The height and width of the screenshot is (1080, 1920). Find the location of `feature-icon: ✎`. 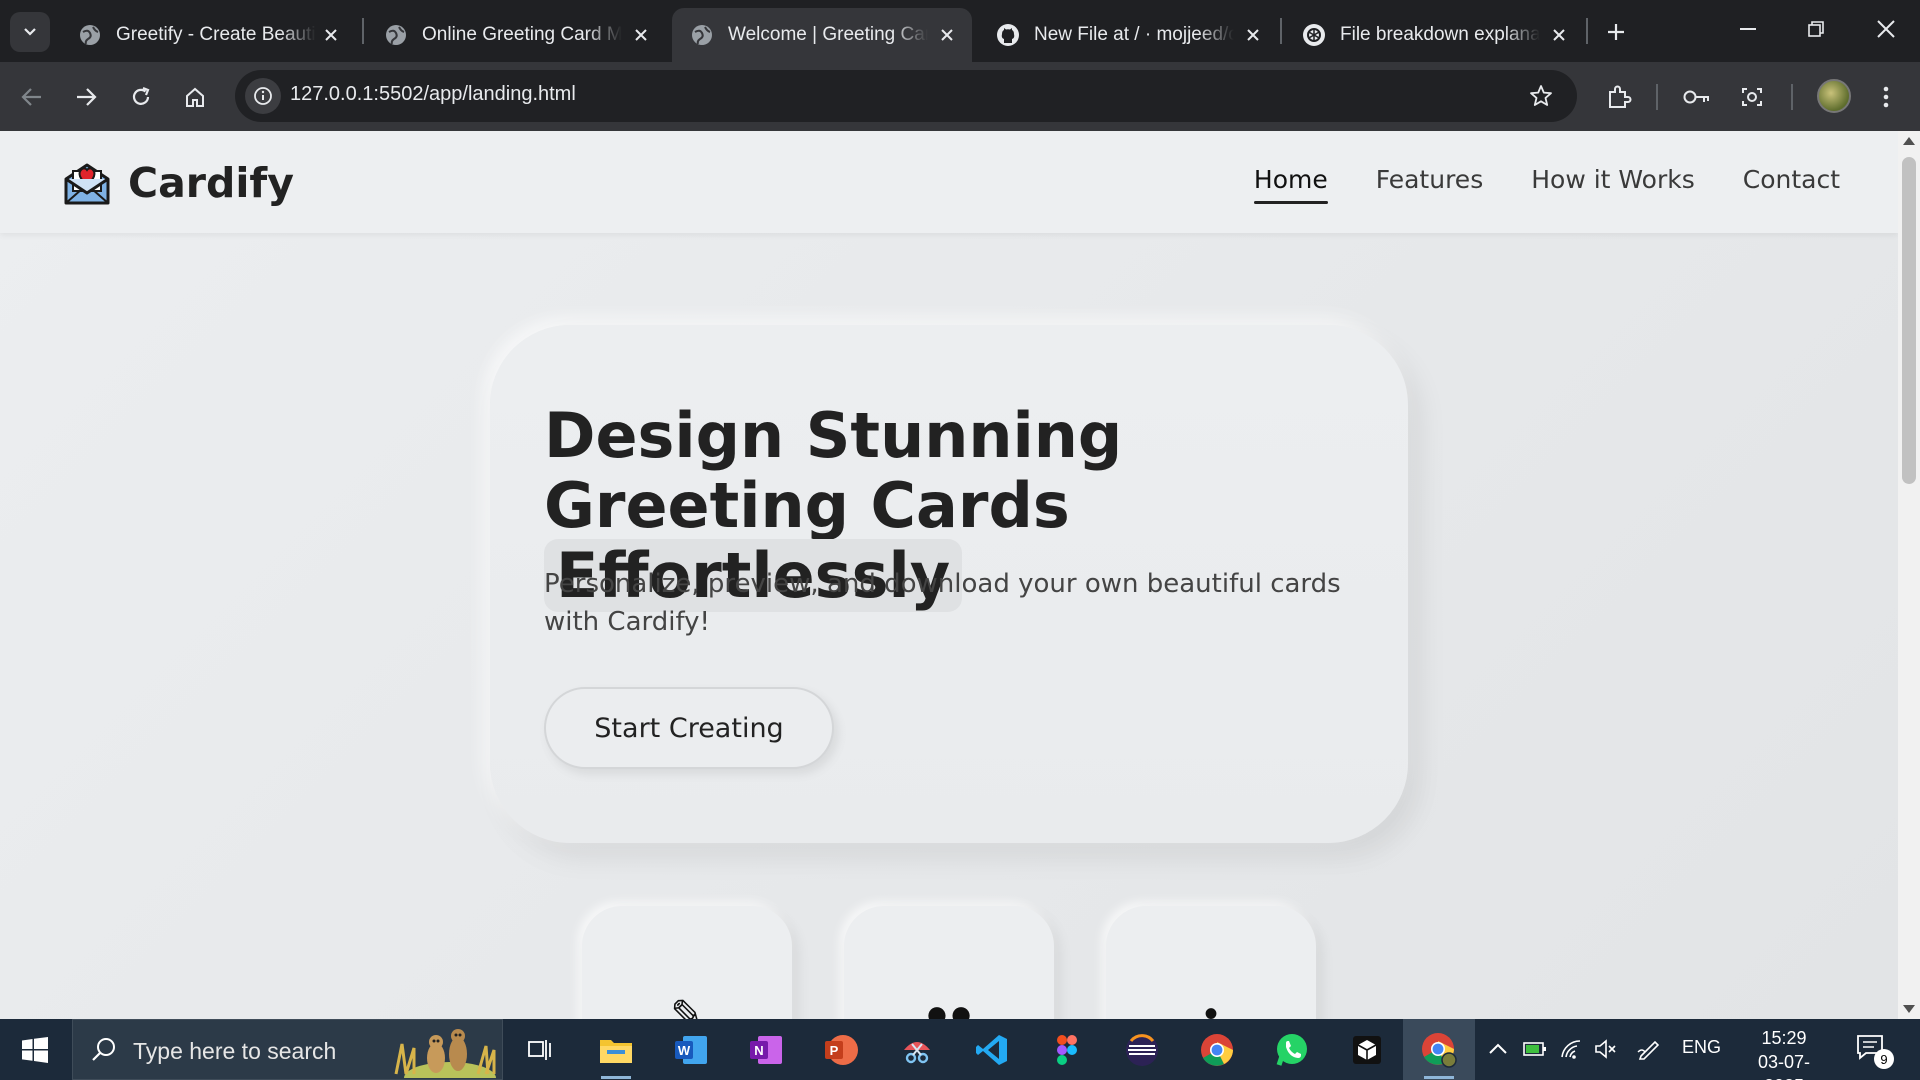

feature-icon: ✎ is located at coordinates (687, 1006).